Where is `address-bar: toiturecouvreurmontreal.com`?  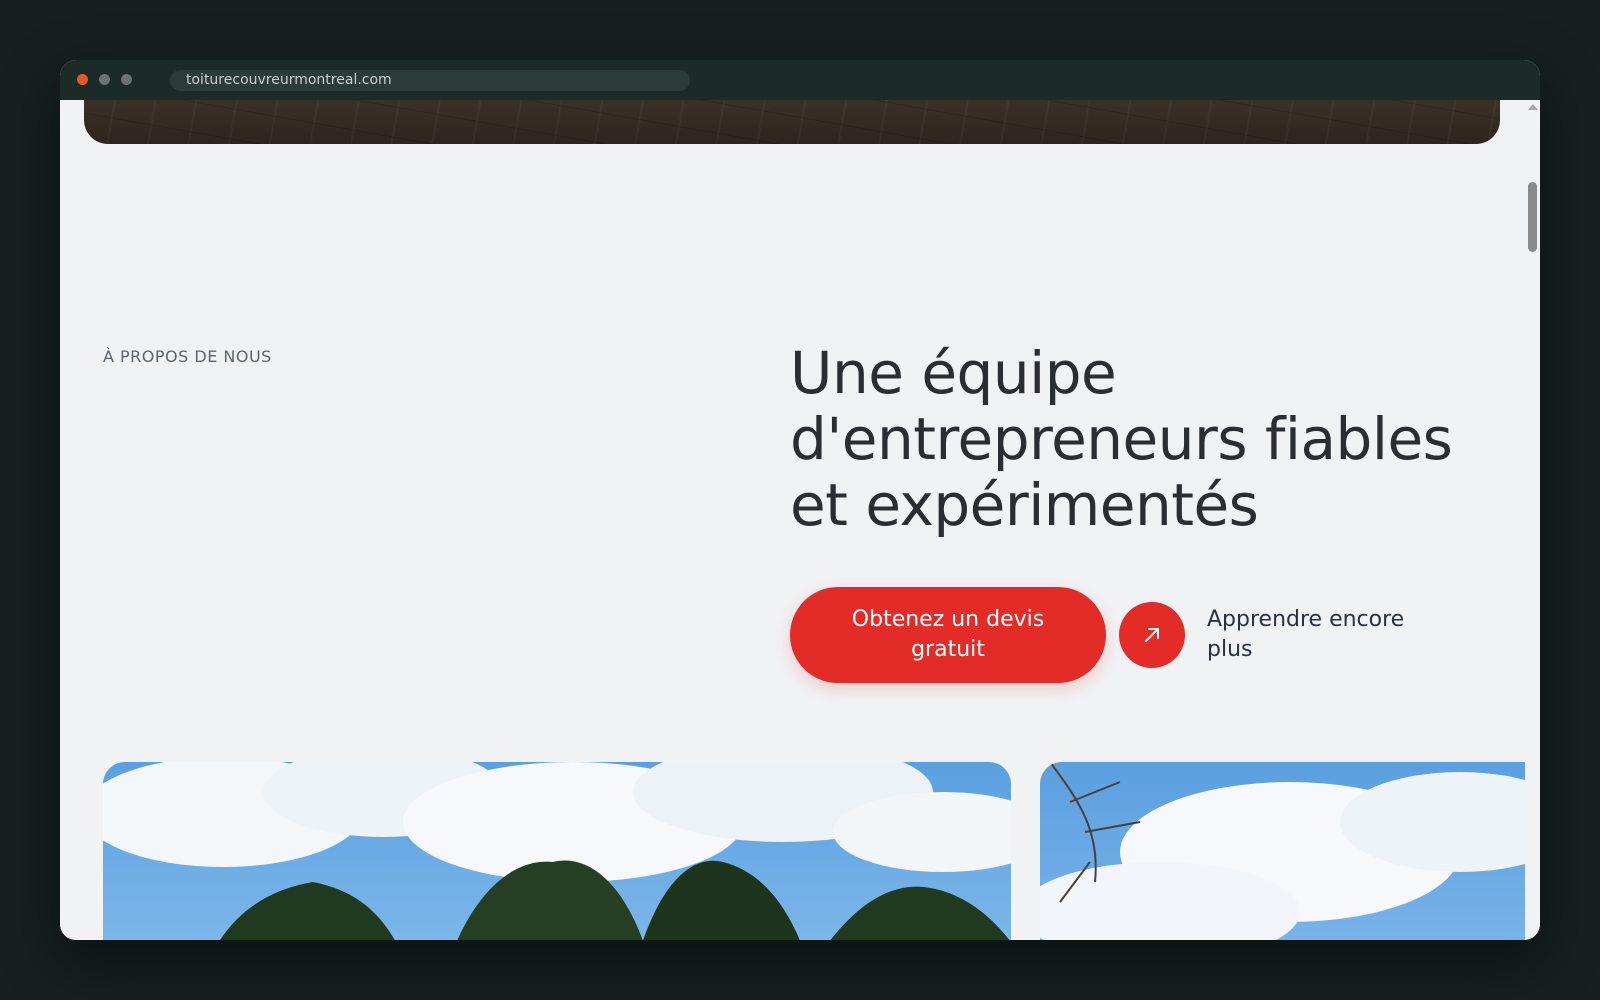
address-bar: toiturecouvreurmontreal.com is located at coordinates (430, 80).